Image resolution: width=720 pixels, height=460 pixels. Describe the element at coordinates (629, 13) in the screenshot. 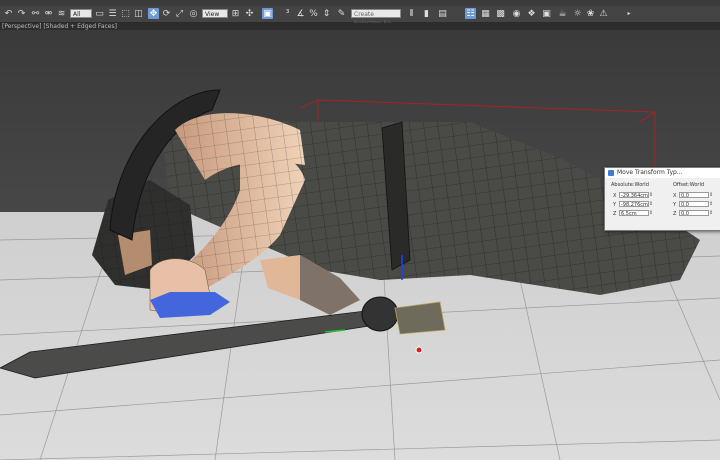

I see `extra-toolbar-icon: ▸` at that location.